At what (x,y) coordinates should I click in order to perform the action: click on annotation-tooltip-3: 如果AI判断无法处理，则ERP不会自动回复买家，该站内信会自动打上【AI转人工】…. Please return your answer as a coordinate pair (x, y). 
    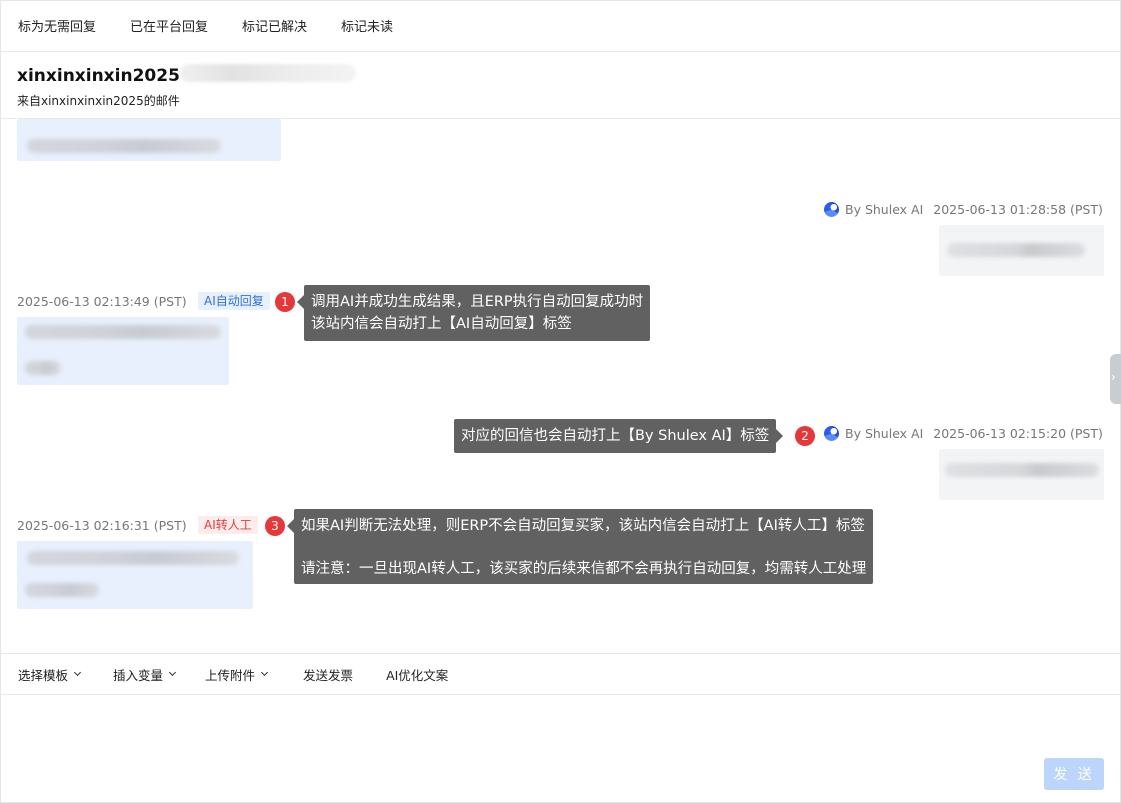
    Looking at the image, I should click on (580, 546).